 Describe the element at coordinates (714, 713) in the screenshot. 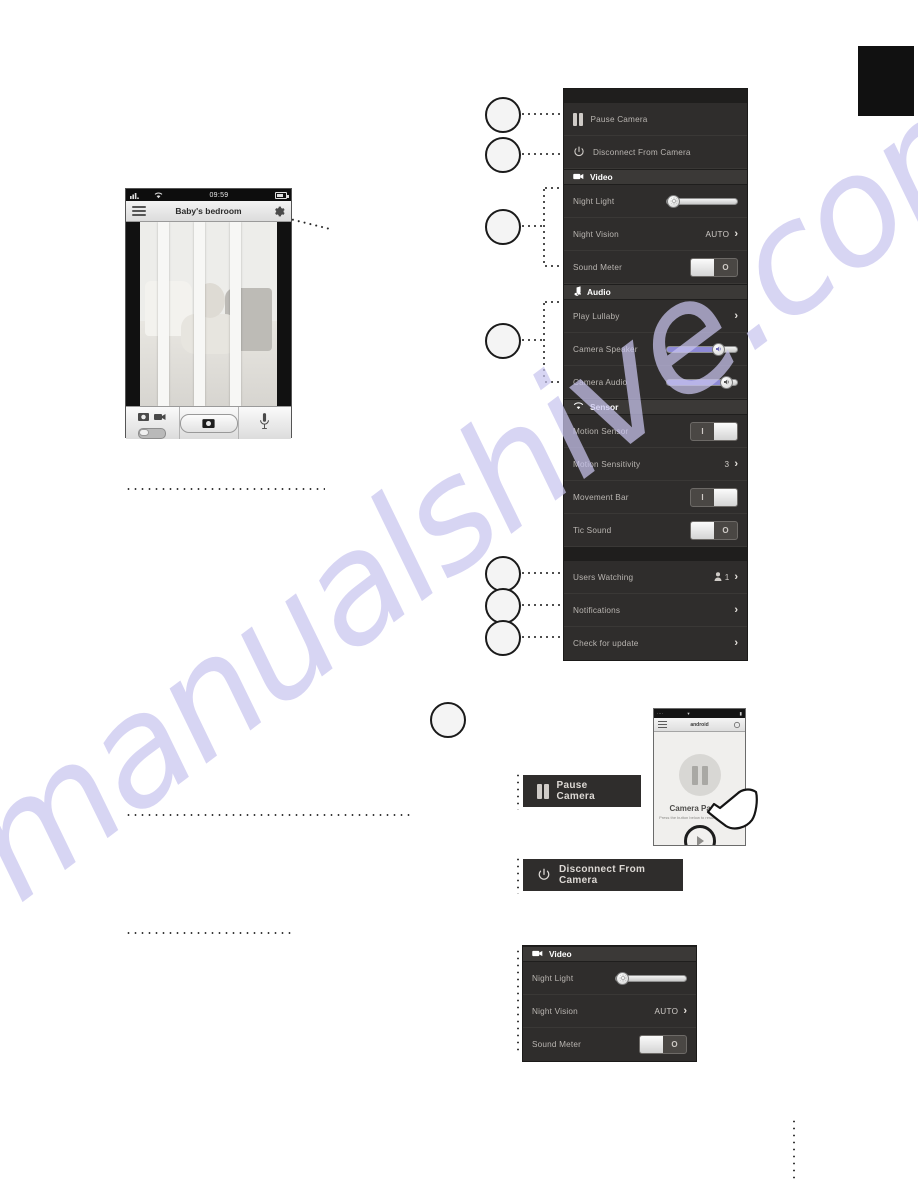

I see `phone2-clock` at that location.